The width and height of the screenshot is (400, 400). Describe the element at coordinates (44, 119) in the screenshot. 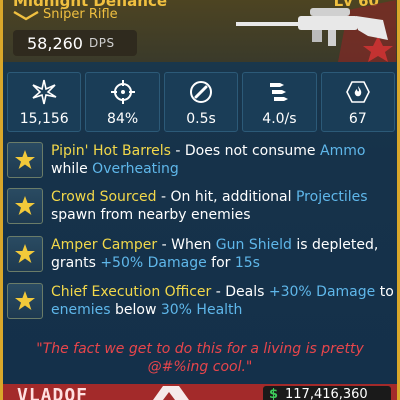

I see `stat-value: 15,156` at that location.